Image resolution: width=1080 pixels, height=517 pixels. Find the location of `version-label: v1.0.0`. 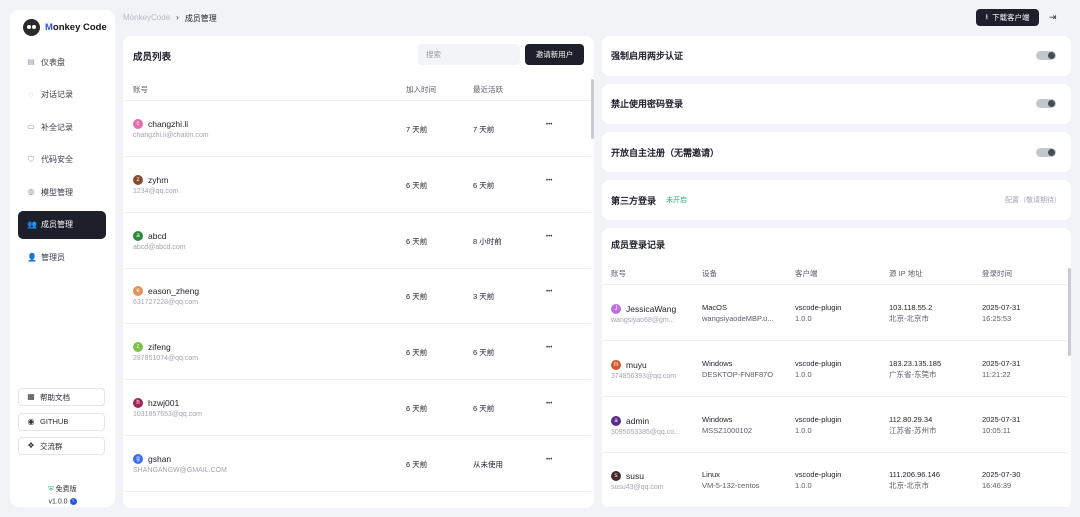

version-label: v1.0.0 is located at coordinates (58, 502).